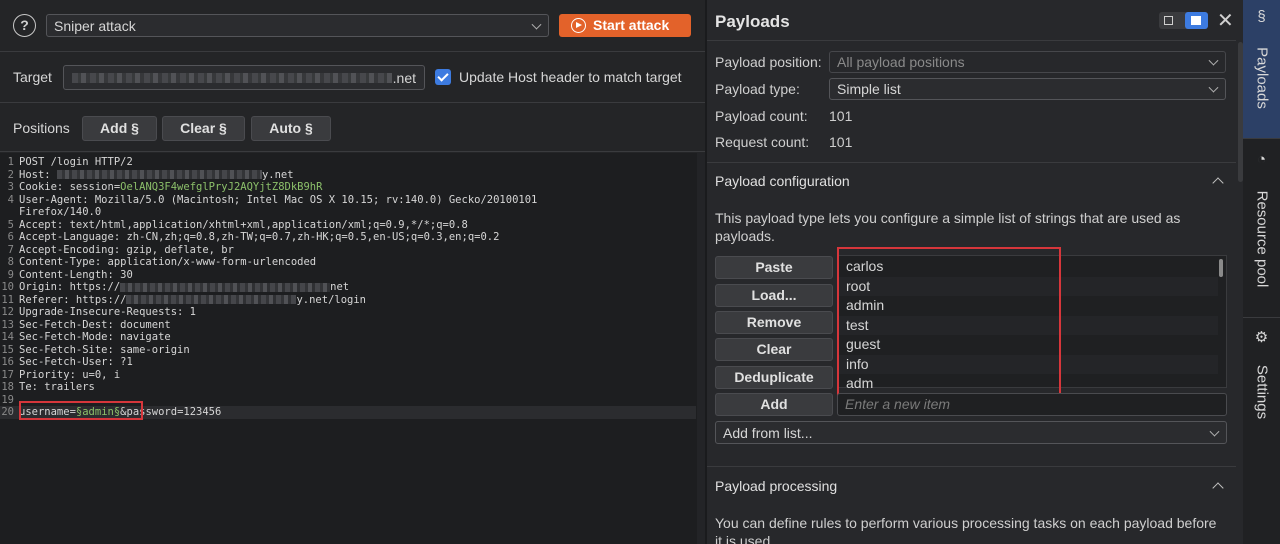  Describe the element at coordinates (119, 128) in the screenshot. I see `add-marker-button: Add §` at that location.